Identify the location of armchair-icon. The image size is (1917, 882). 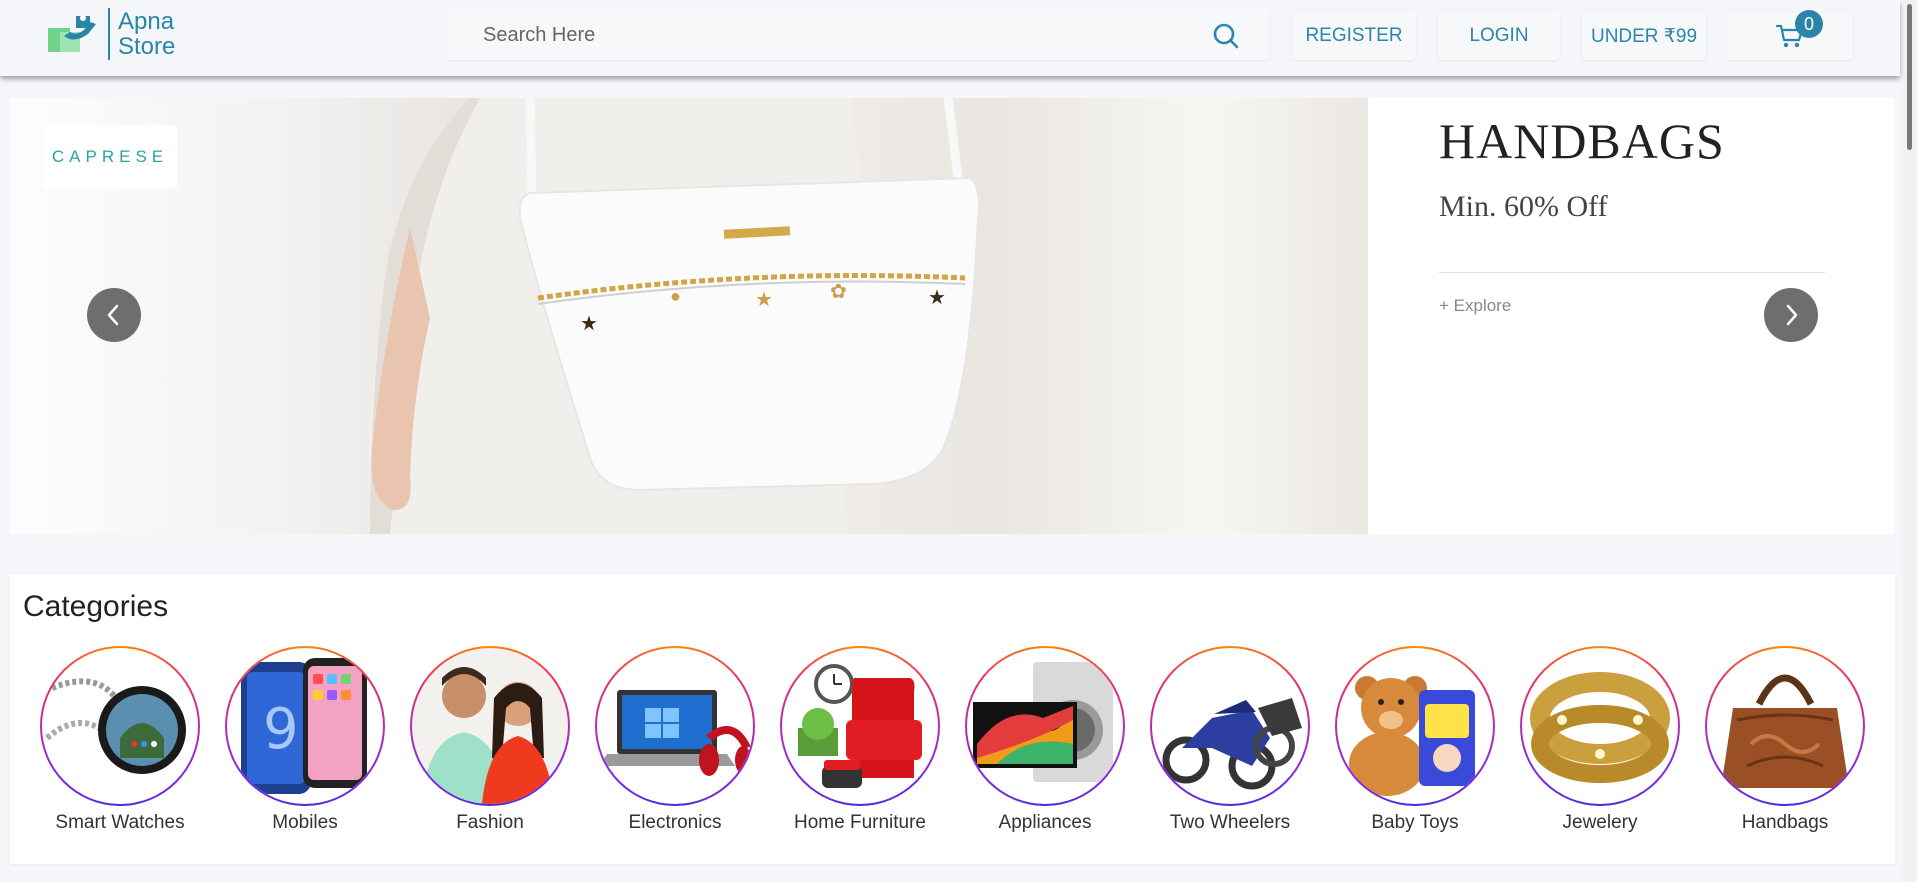
(860, 726).